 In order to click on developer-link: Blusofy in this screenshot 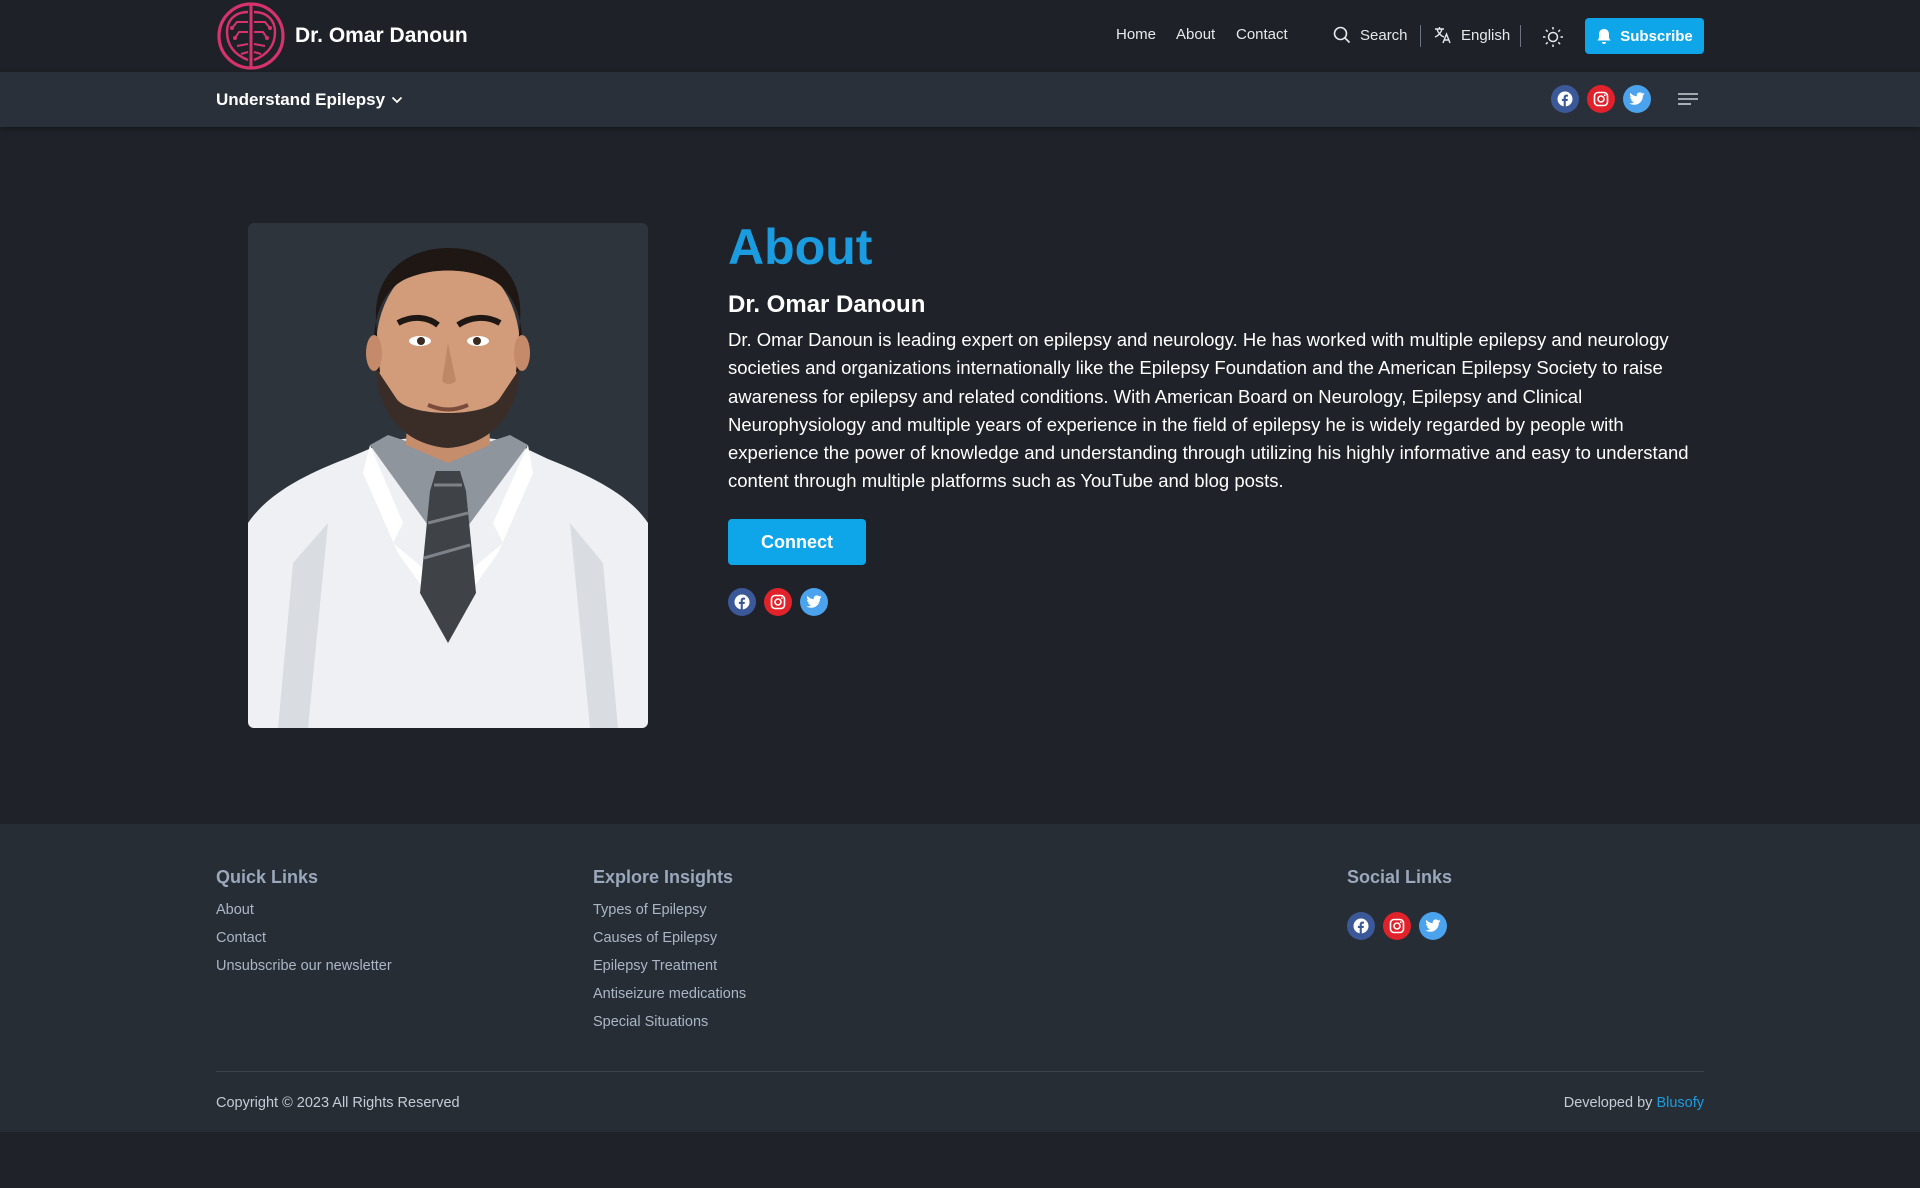, I will do `click(1680, 1103)`.